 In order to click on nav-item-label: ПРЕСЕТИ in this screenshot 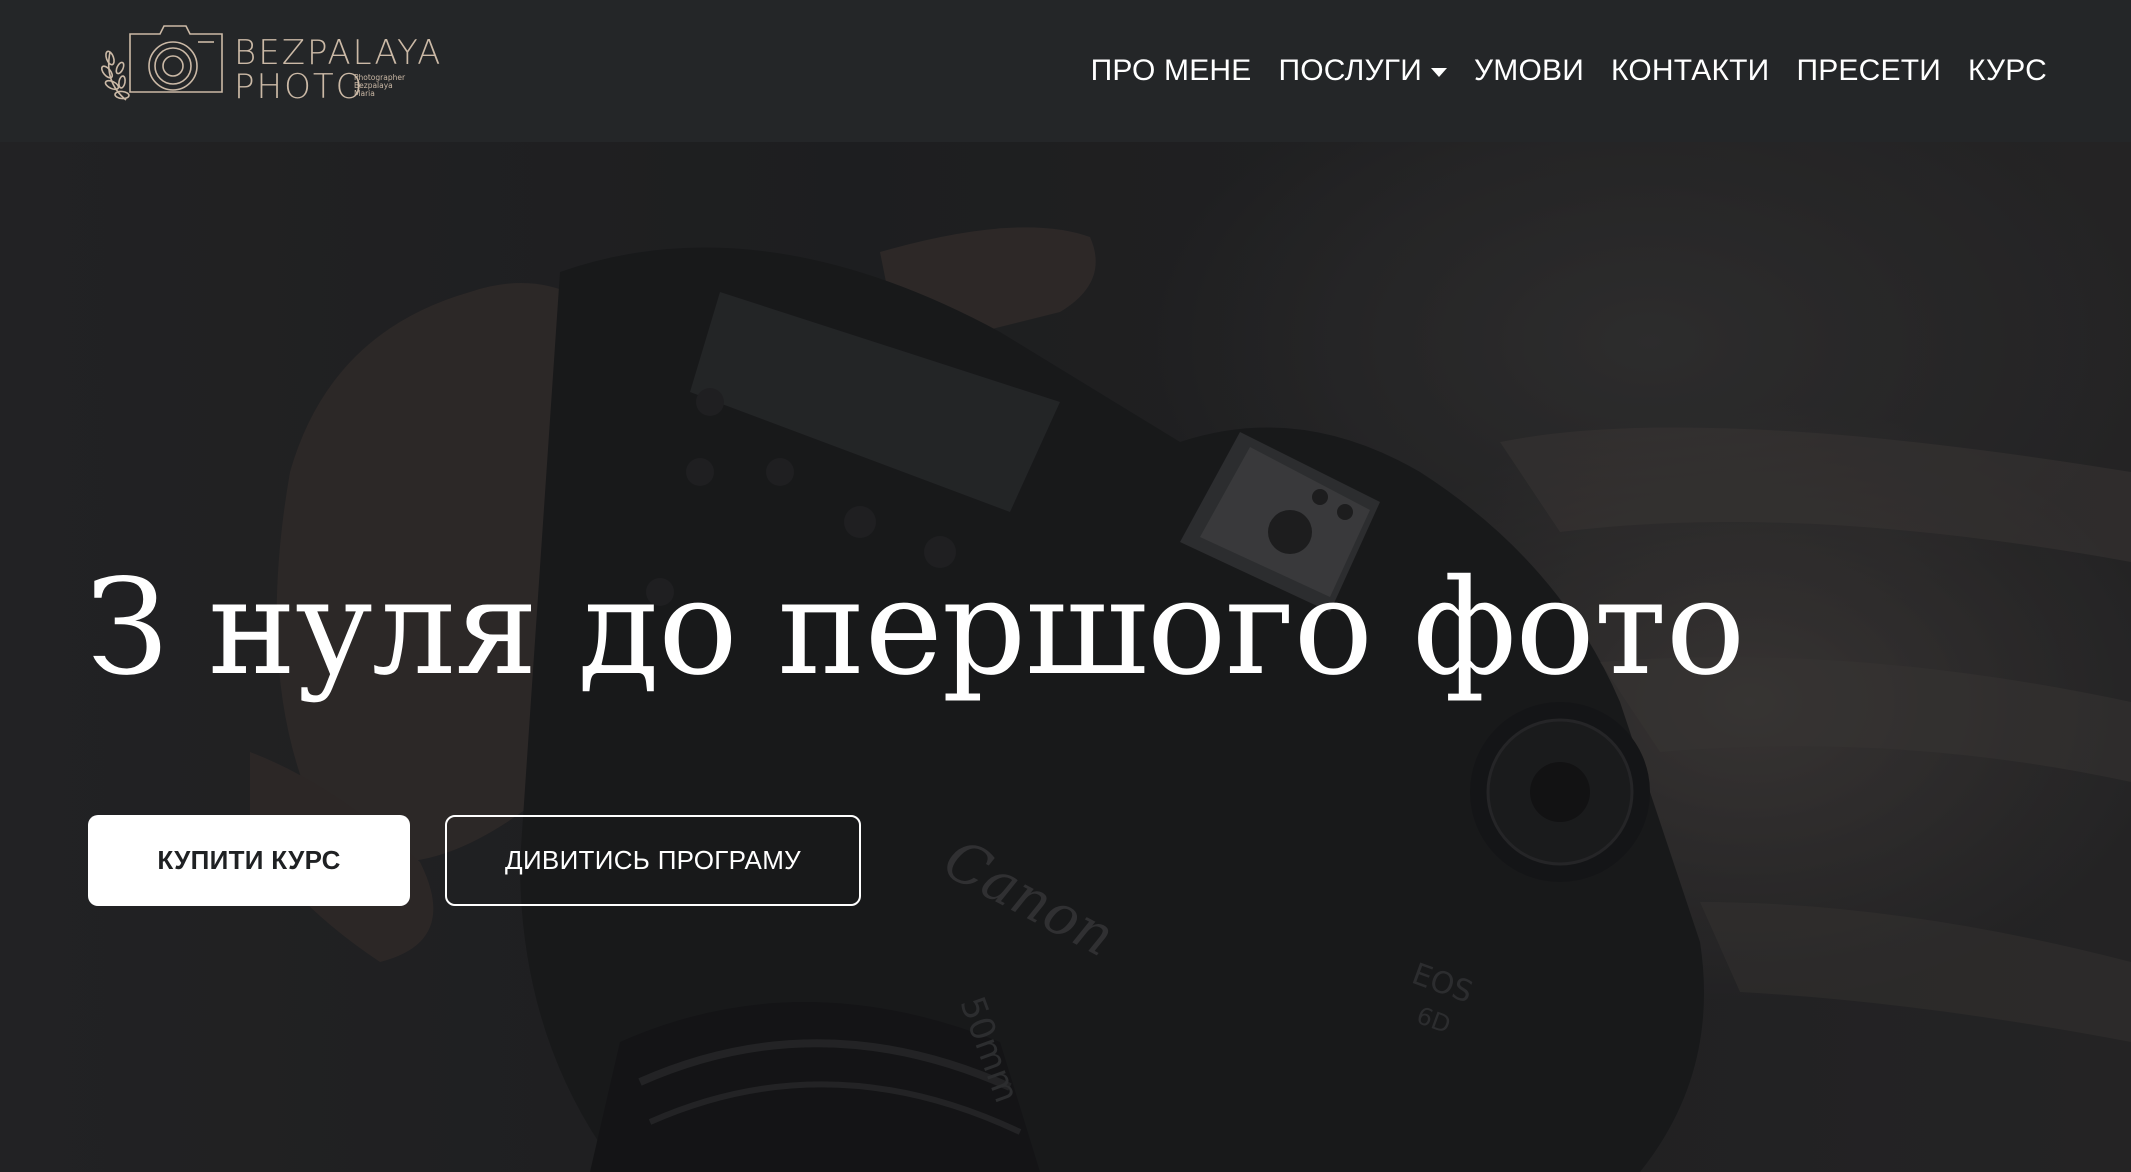, I will do `click(1868, 70)`.